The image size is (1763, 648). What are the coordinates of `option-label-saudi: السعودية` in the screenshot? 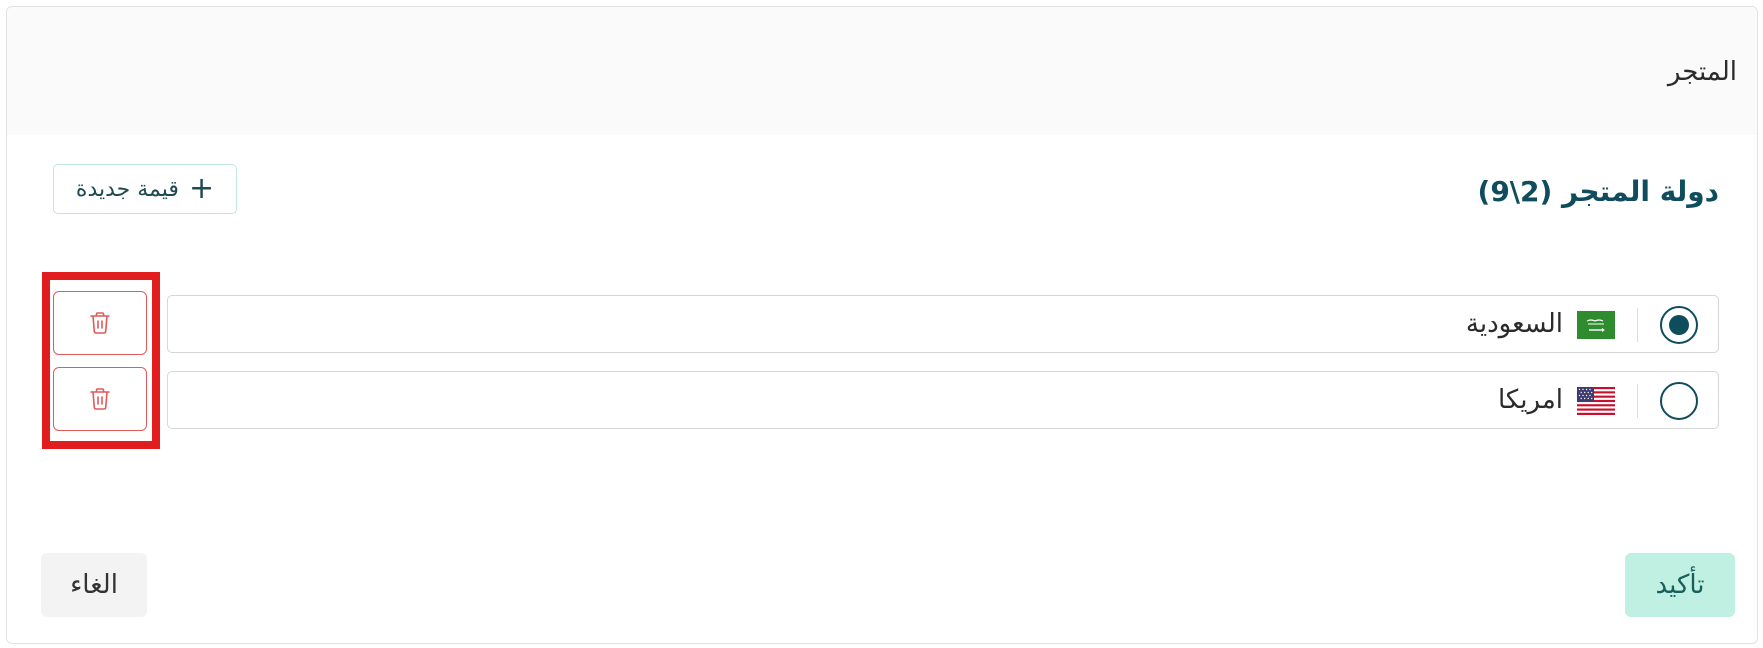 It's located at (1514, 324).